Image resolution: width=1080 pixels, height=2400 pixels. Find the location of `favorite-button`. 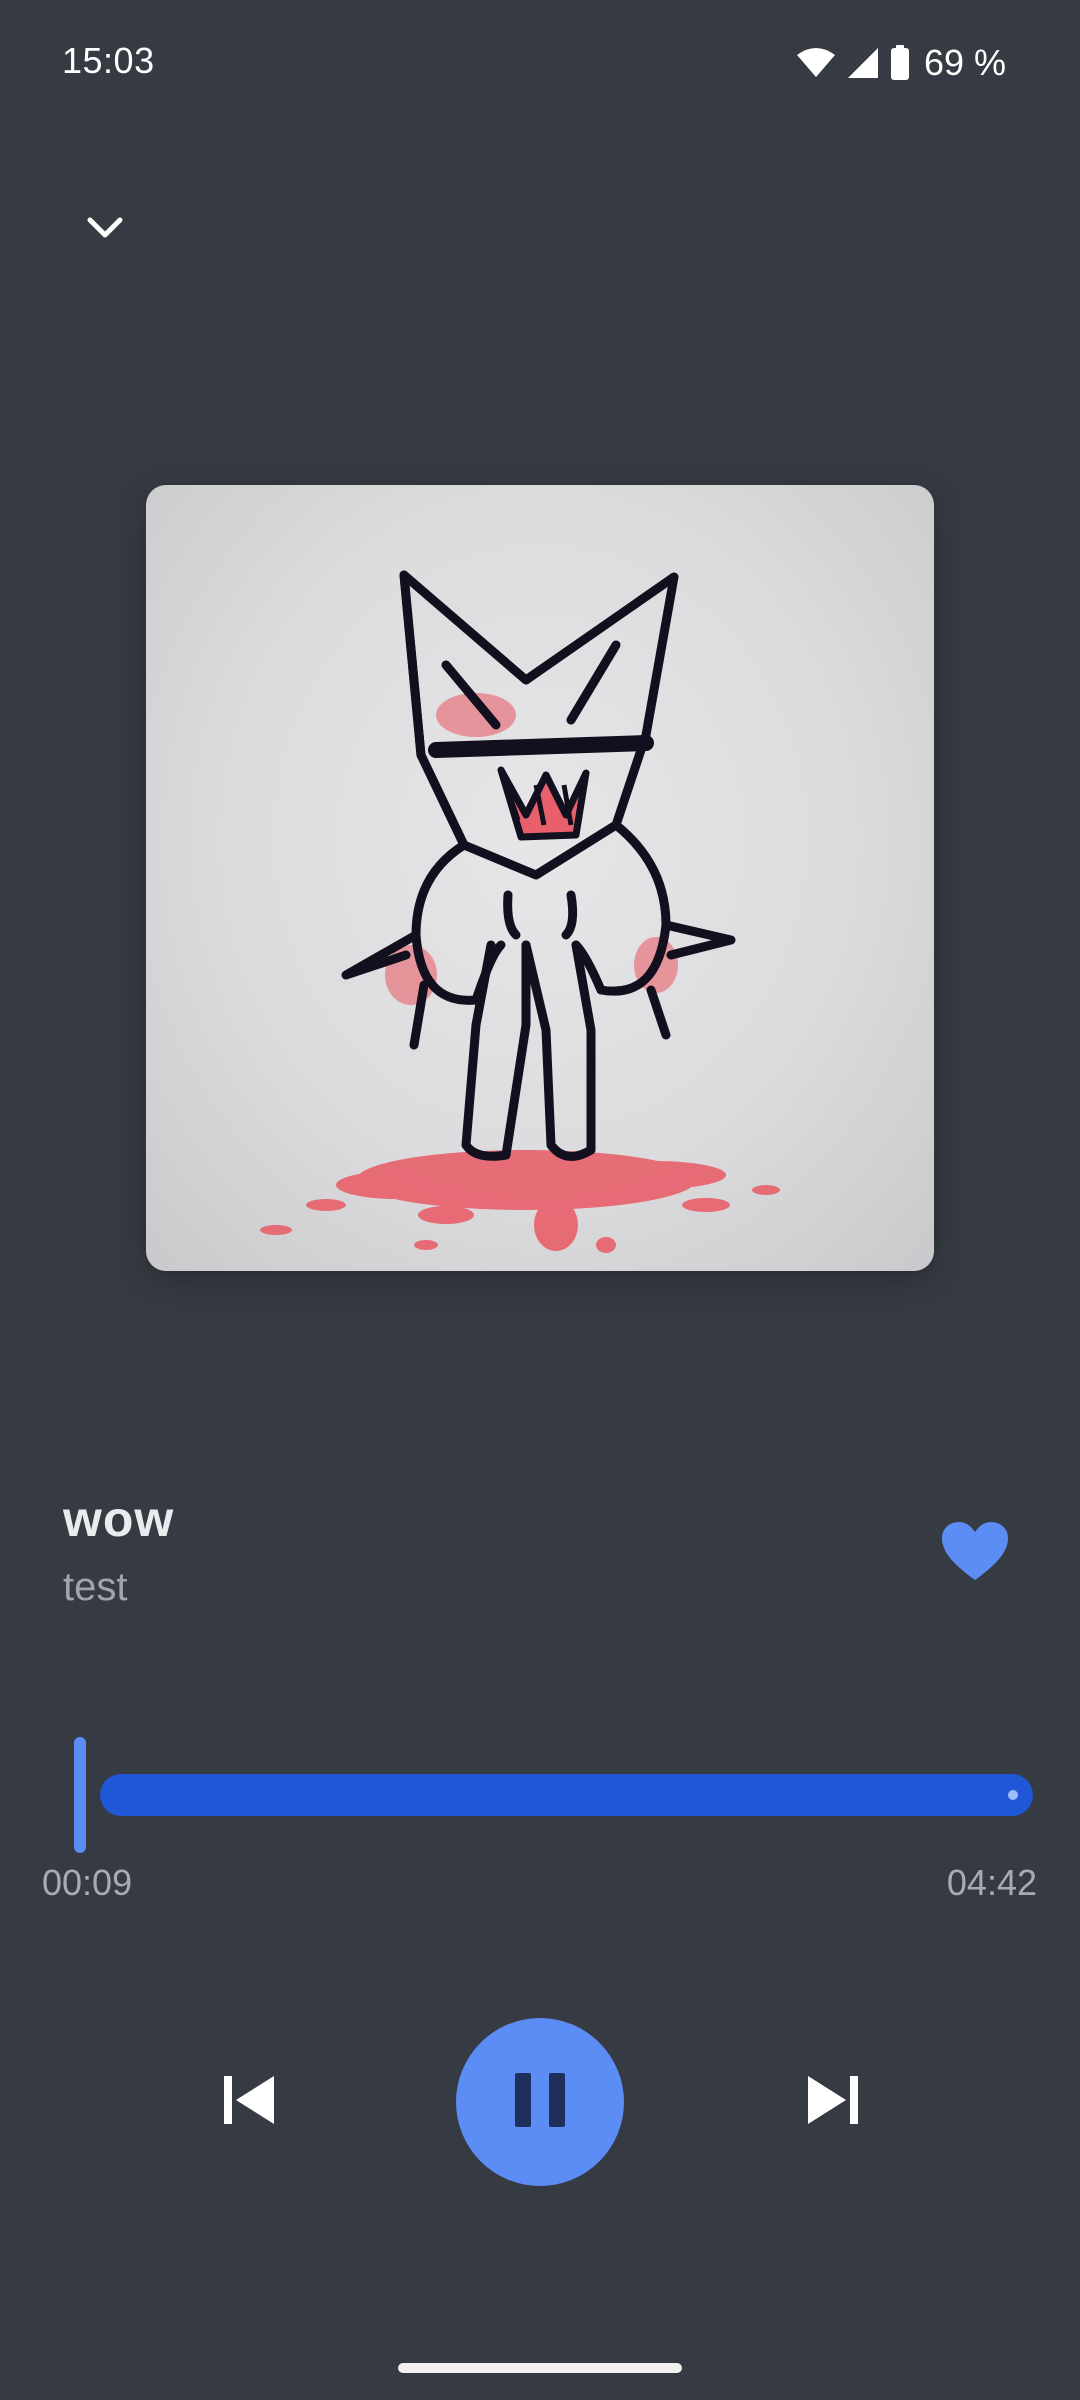

favorite-button is located at coordinates (975, 1552).